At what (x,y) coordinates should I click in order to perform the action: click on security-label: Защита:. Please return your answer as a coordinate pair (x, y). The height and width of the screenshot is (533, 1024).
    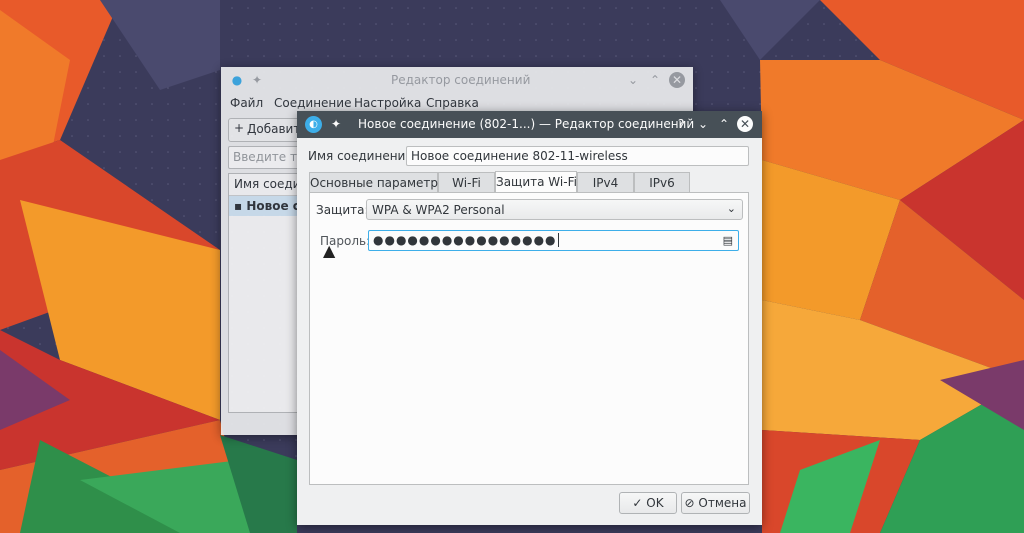
    Looking at the image, I should click on (342, 210).